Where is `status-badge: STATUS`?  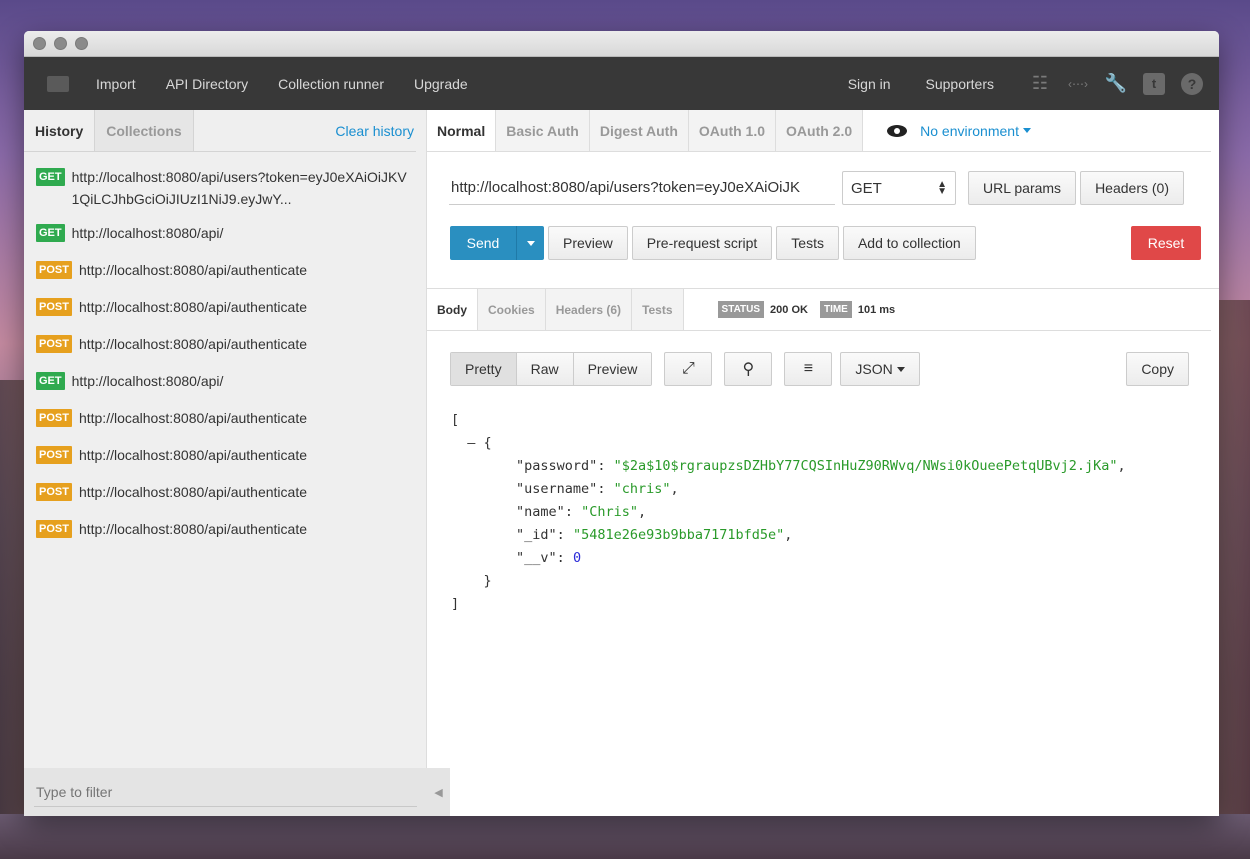 status-badge: STATUS is located at coordinates (741, 309).